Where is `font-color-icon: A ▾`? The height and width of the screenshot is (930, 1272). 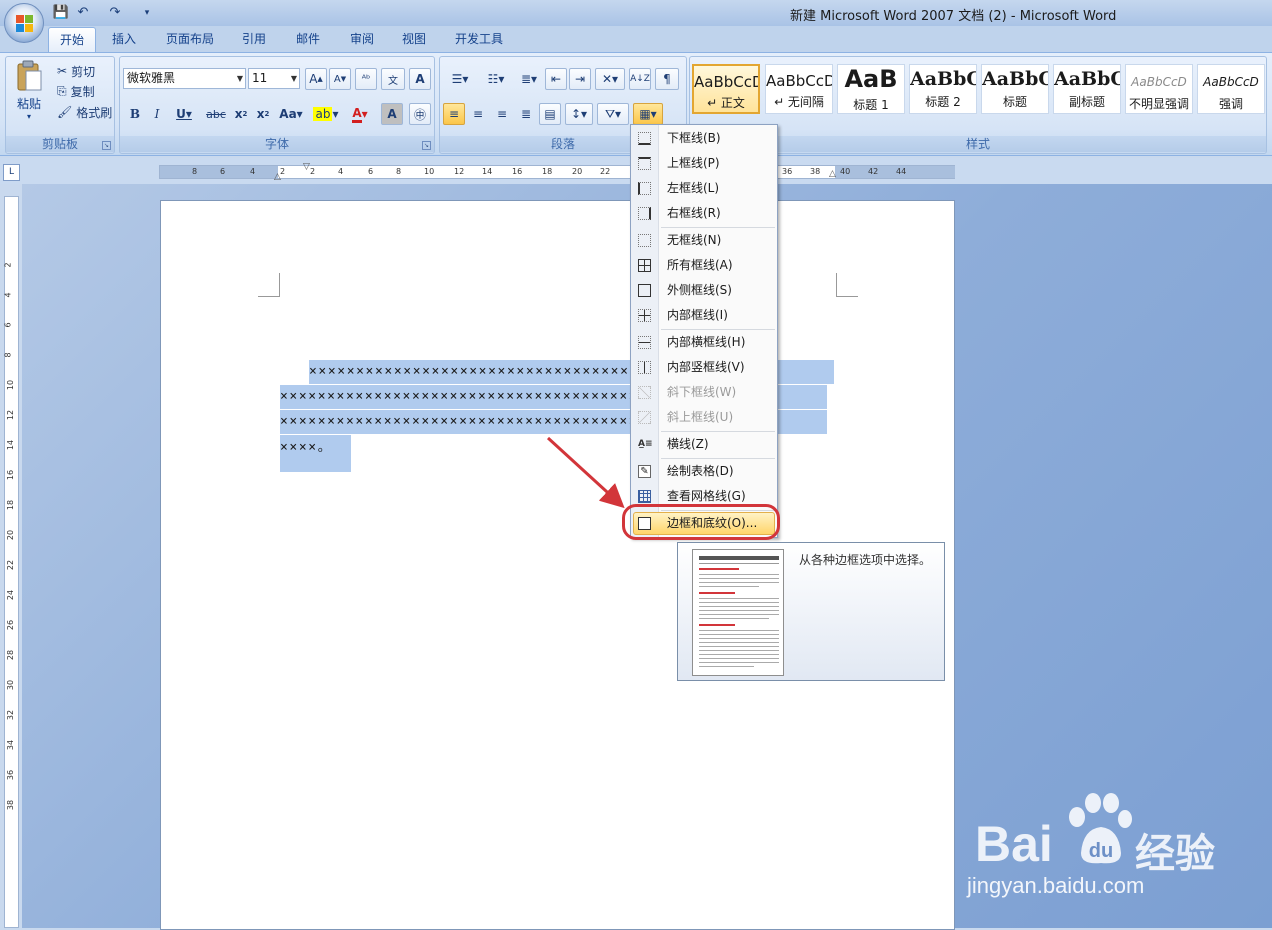
font-color-icon: A ▾ is located at coordinates (360, 114).